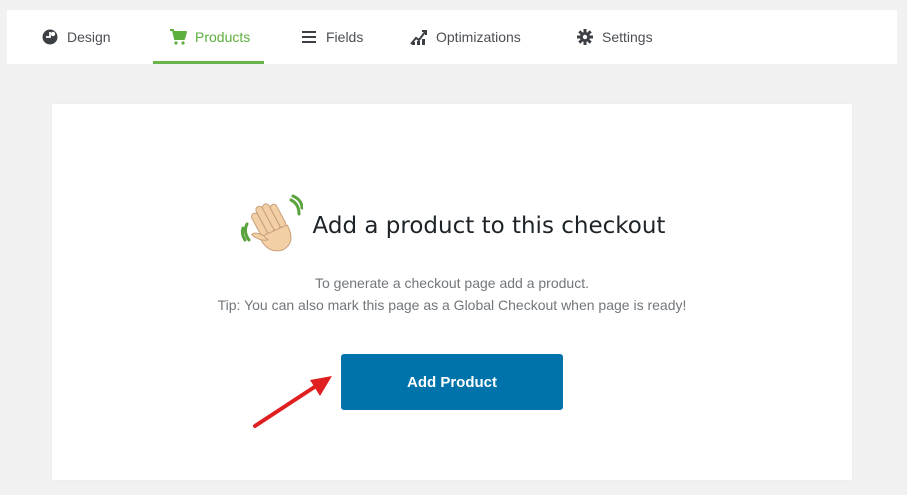 Image resolution: width=907 pixels, height=495 pixels. What do you see at coordinates (89, 37) in the screenshot?
I see `tab-label: Design` at bounding box center [89, 37].